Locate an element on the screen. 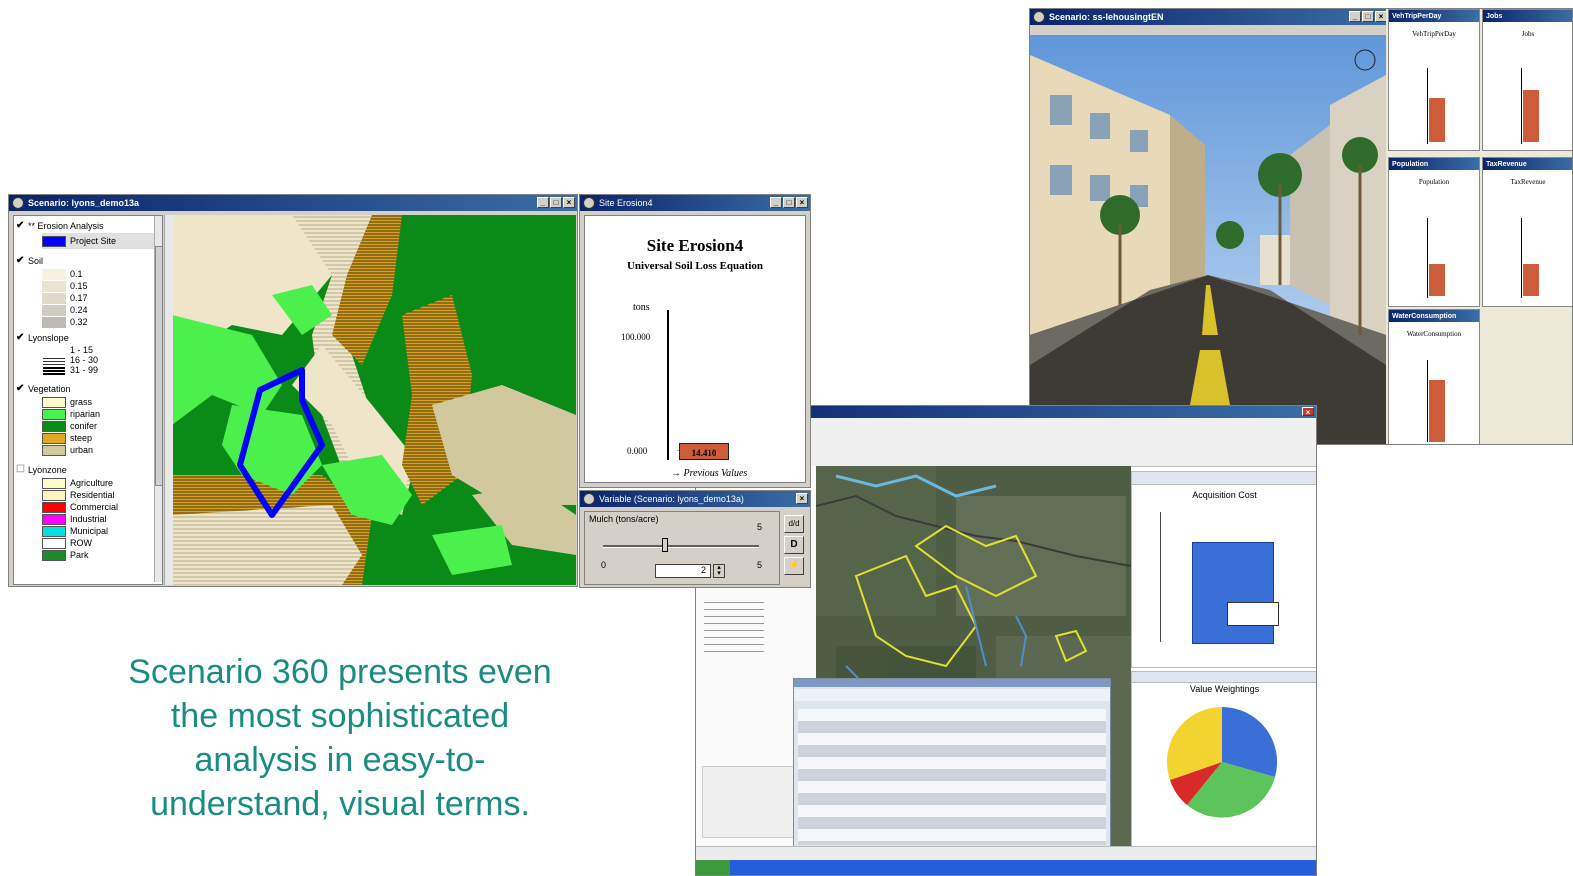 The height and width of the screenshot is (876, 1573). value-weightings-pie is located at coordinates (1222, 762).